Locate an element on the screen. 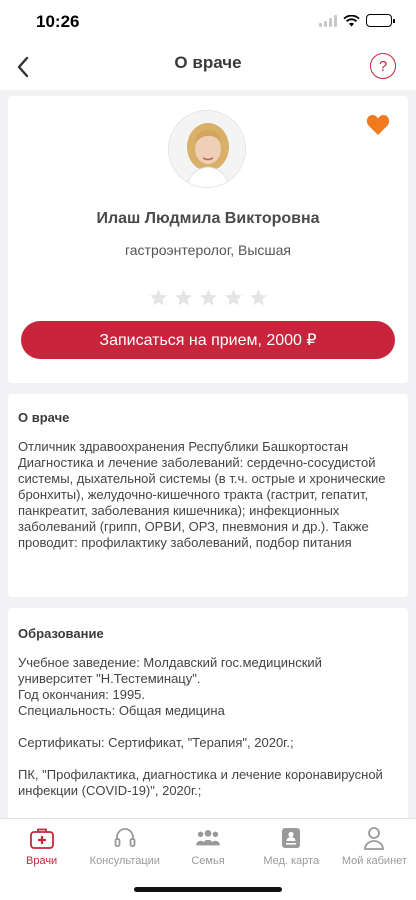  tab-label: Мой кабинет is located at coordinates (374, 861).